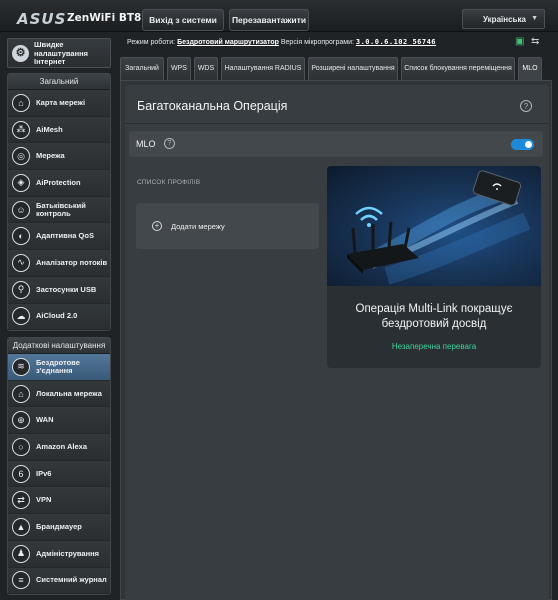 The width and height of the screenshot is (558, 600). I want to click on nav-item-alexa: ○ Amazon Alexa, so click(59, 447).